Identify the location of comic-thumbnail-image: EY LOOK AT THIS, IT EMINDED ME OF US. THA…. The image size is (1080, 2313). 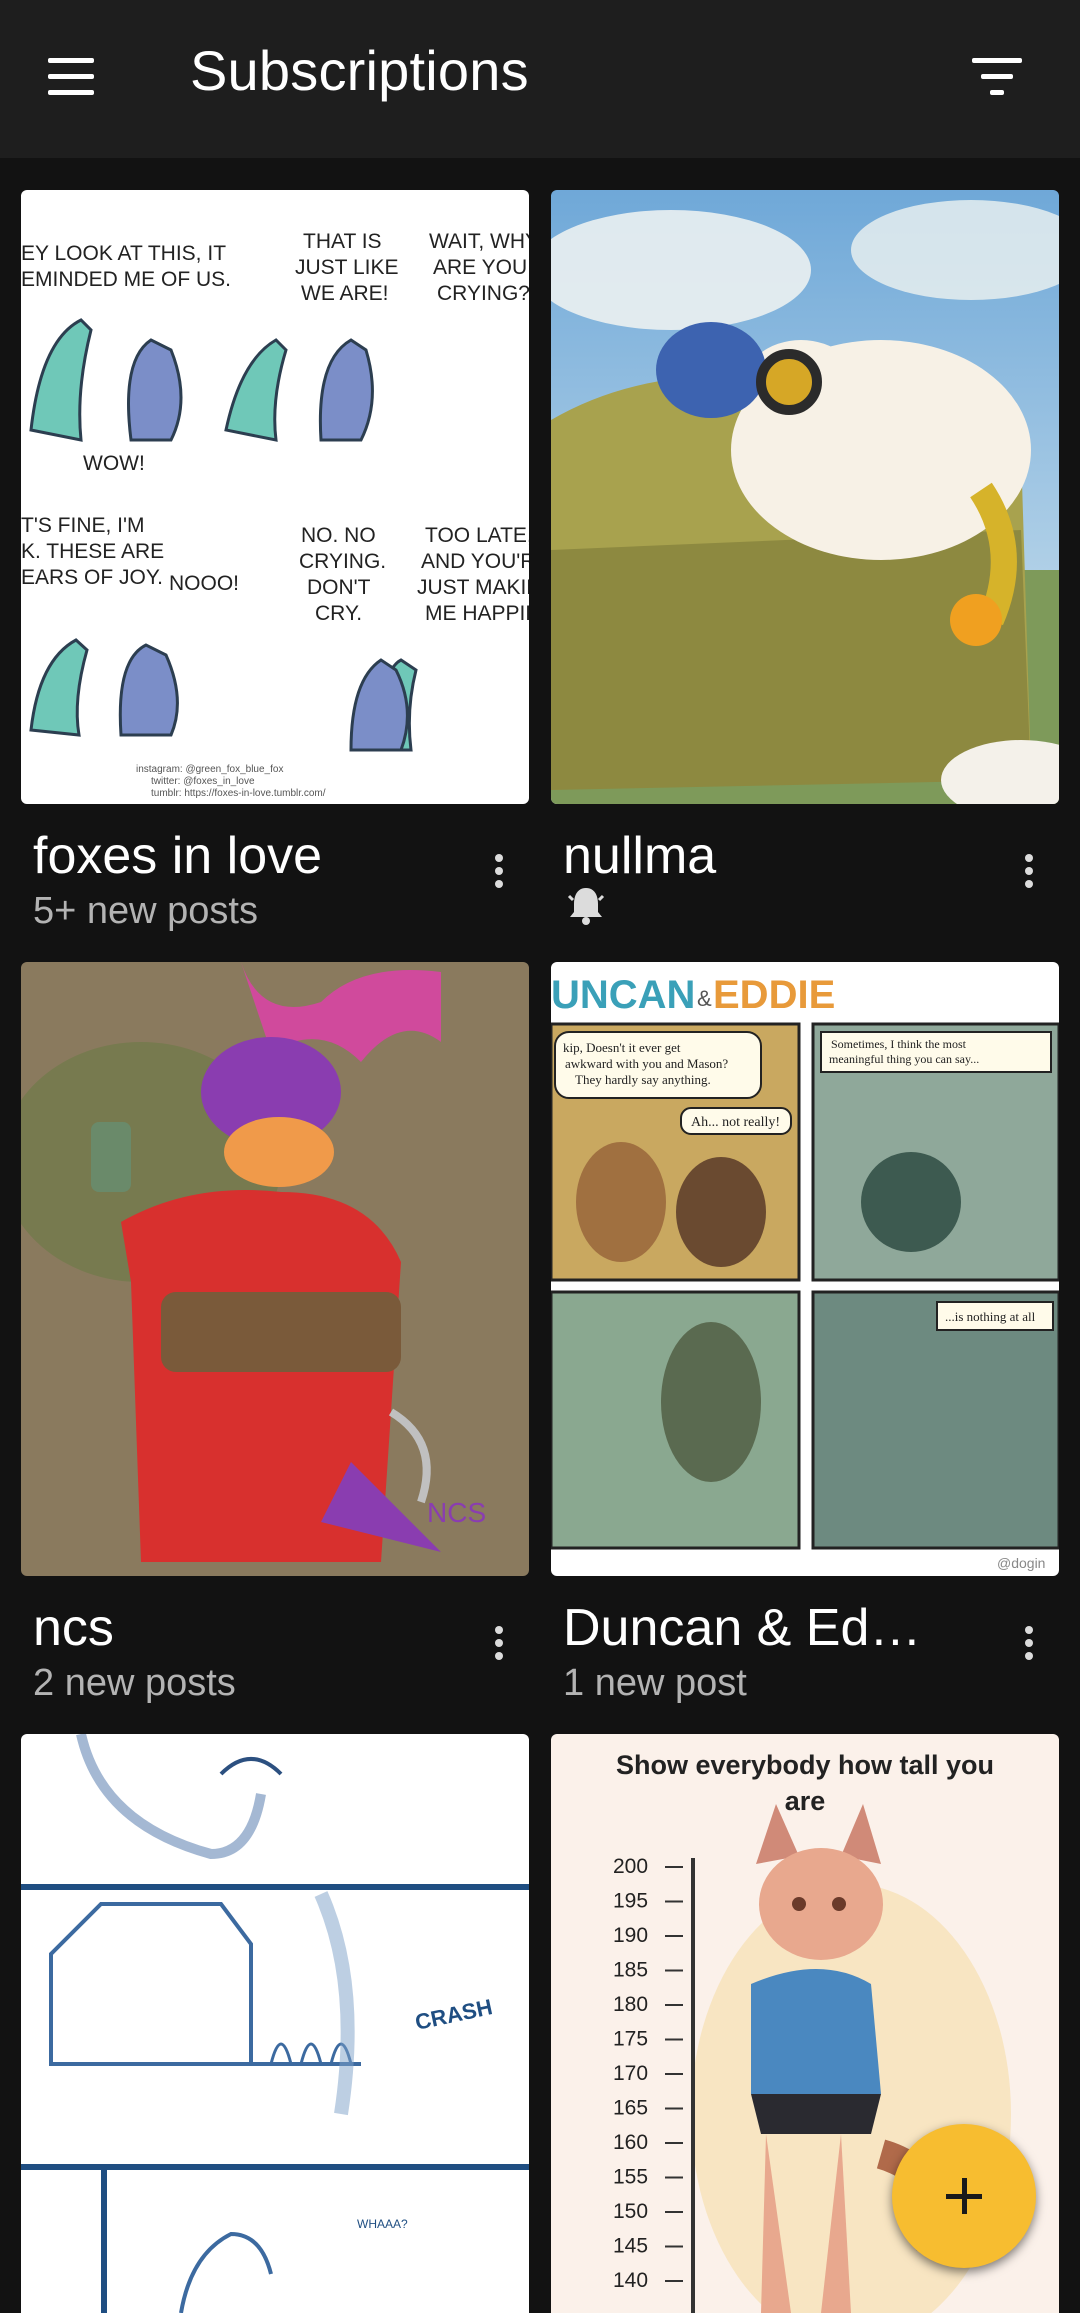
(275, 497).